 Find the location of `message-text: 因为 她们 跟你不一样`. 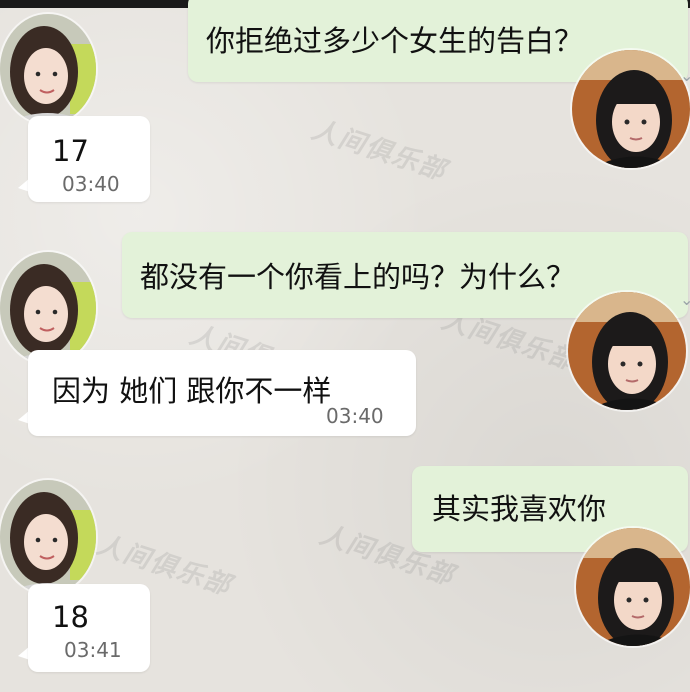

message-text: 因为 她们 跟你不一样 is located at coordinates (192, 391).